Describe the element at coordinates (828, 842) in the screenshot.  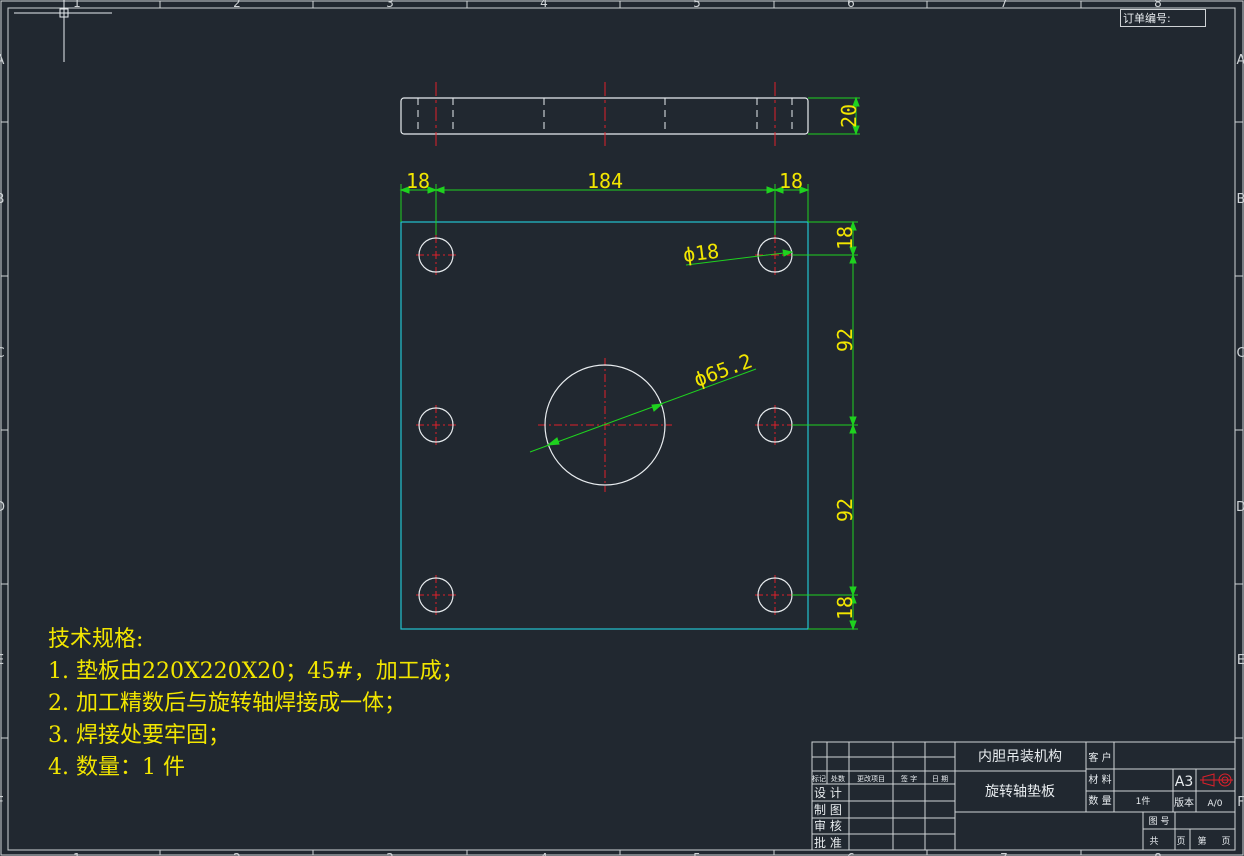
I see `role-approve: 批 准` at that location.